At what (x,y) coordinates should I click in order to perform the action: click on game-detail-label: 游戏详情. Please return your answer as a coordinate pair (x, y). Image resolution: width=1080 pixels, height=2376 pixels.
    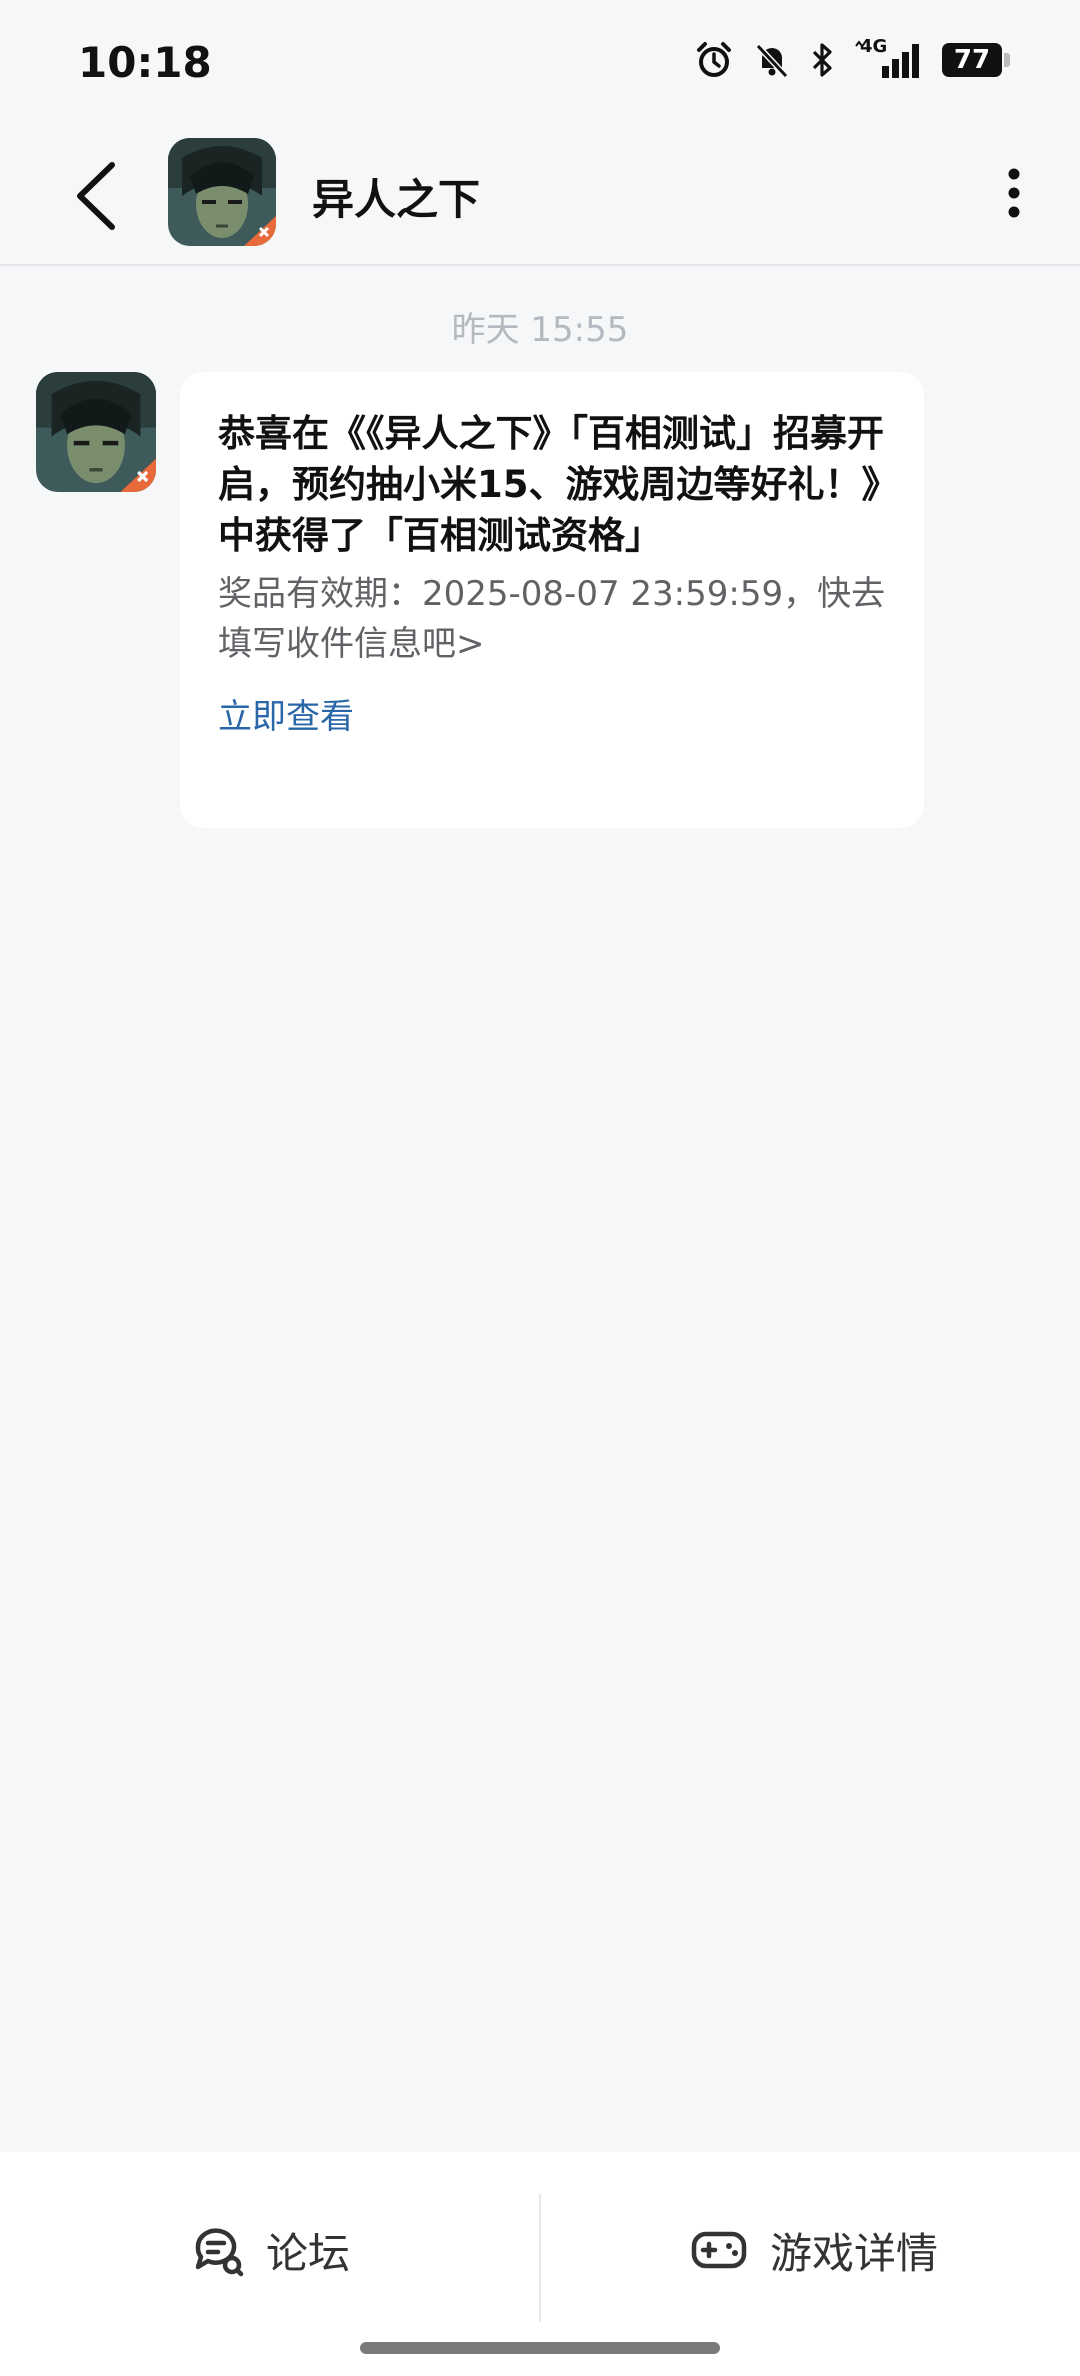
    Looking at the image, I should click on (854, 2253).